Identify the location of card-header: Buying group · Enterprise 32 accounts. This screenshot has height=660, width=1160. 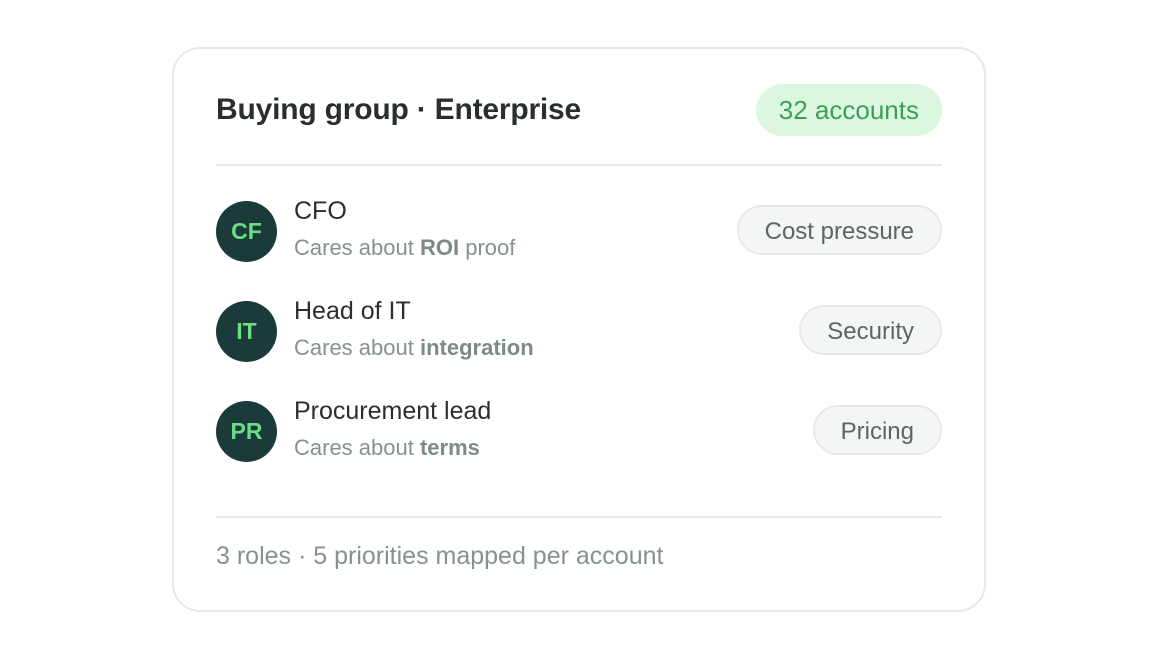
(579, 110).